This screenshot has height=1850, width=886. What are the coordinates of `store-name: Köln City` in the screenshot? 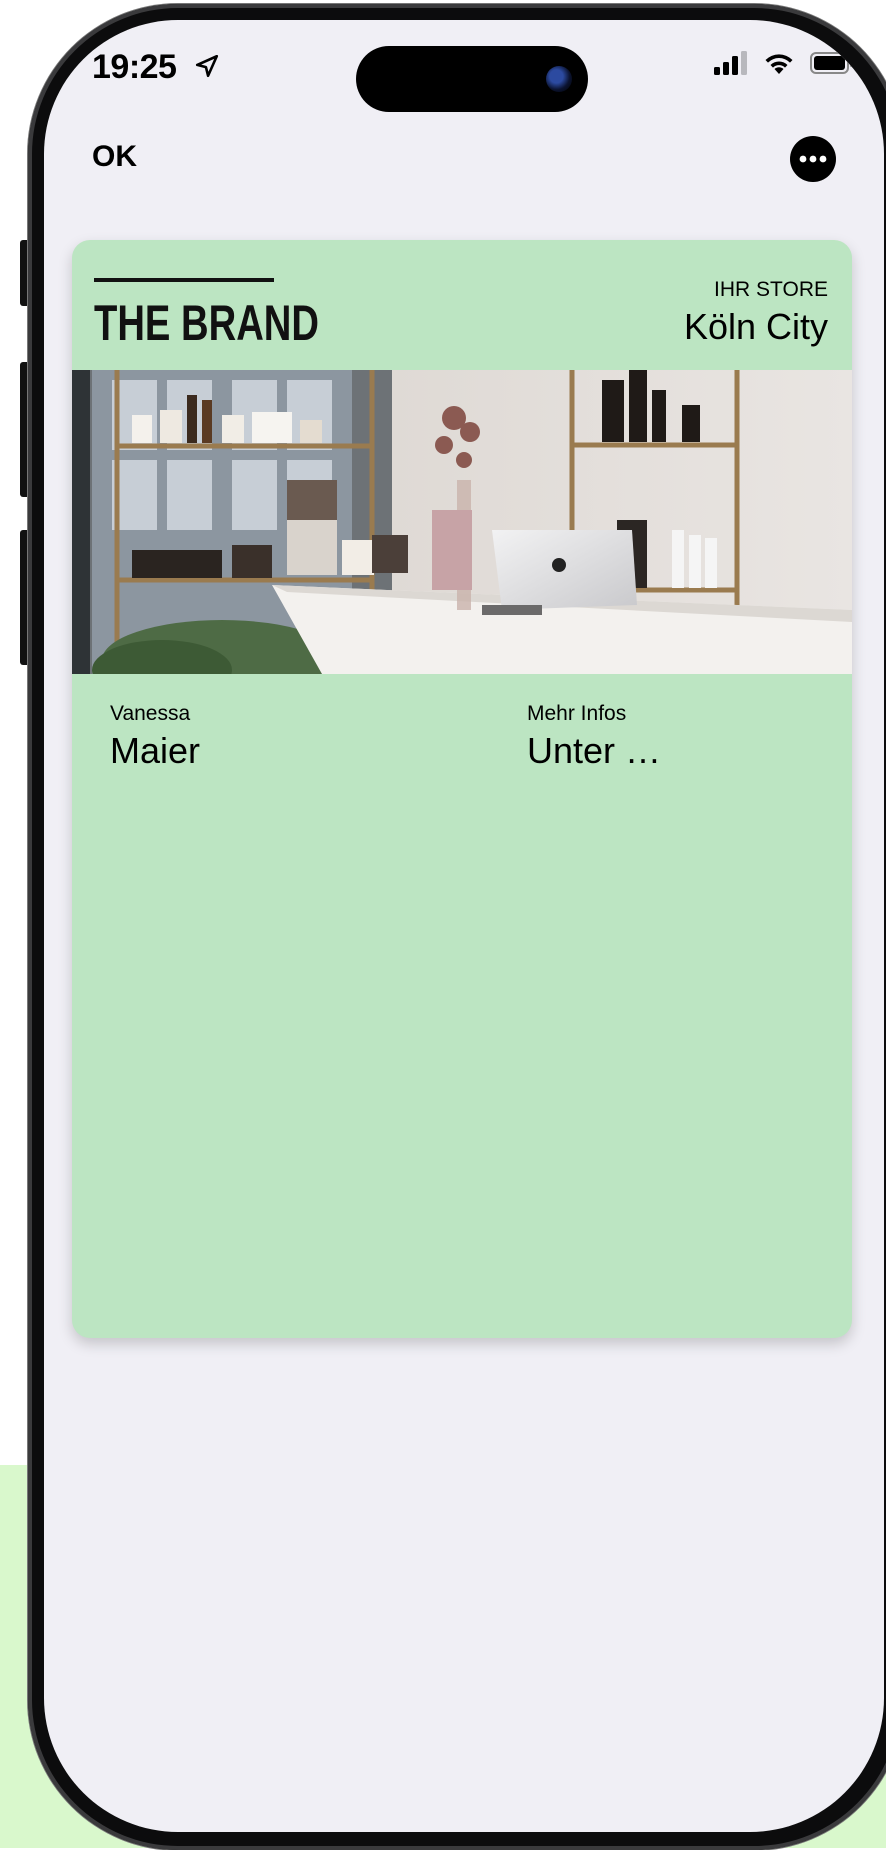 It's located at (755, 326).